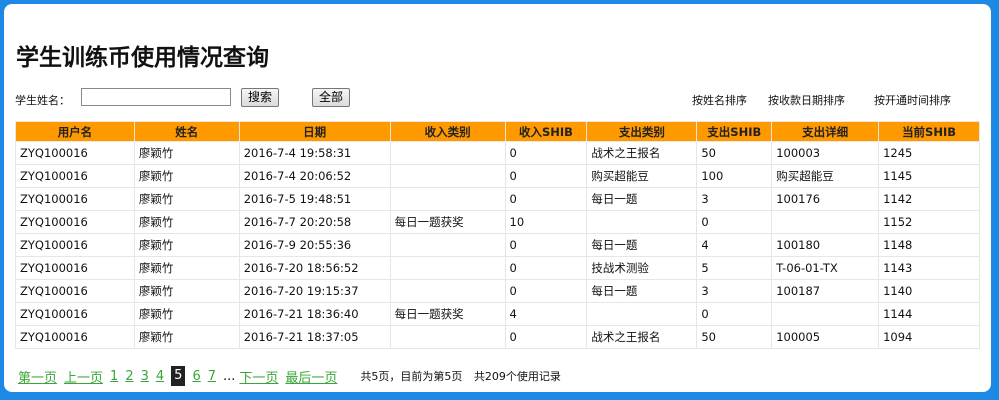  Describe the element at coordinates (212, 376) in the screenshot. I see `page-link-7: 7` at that location.